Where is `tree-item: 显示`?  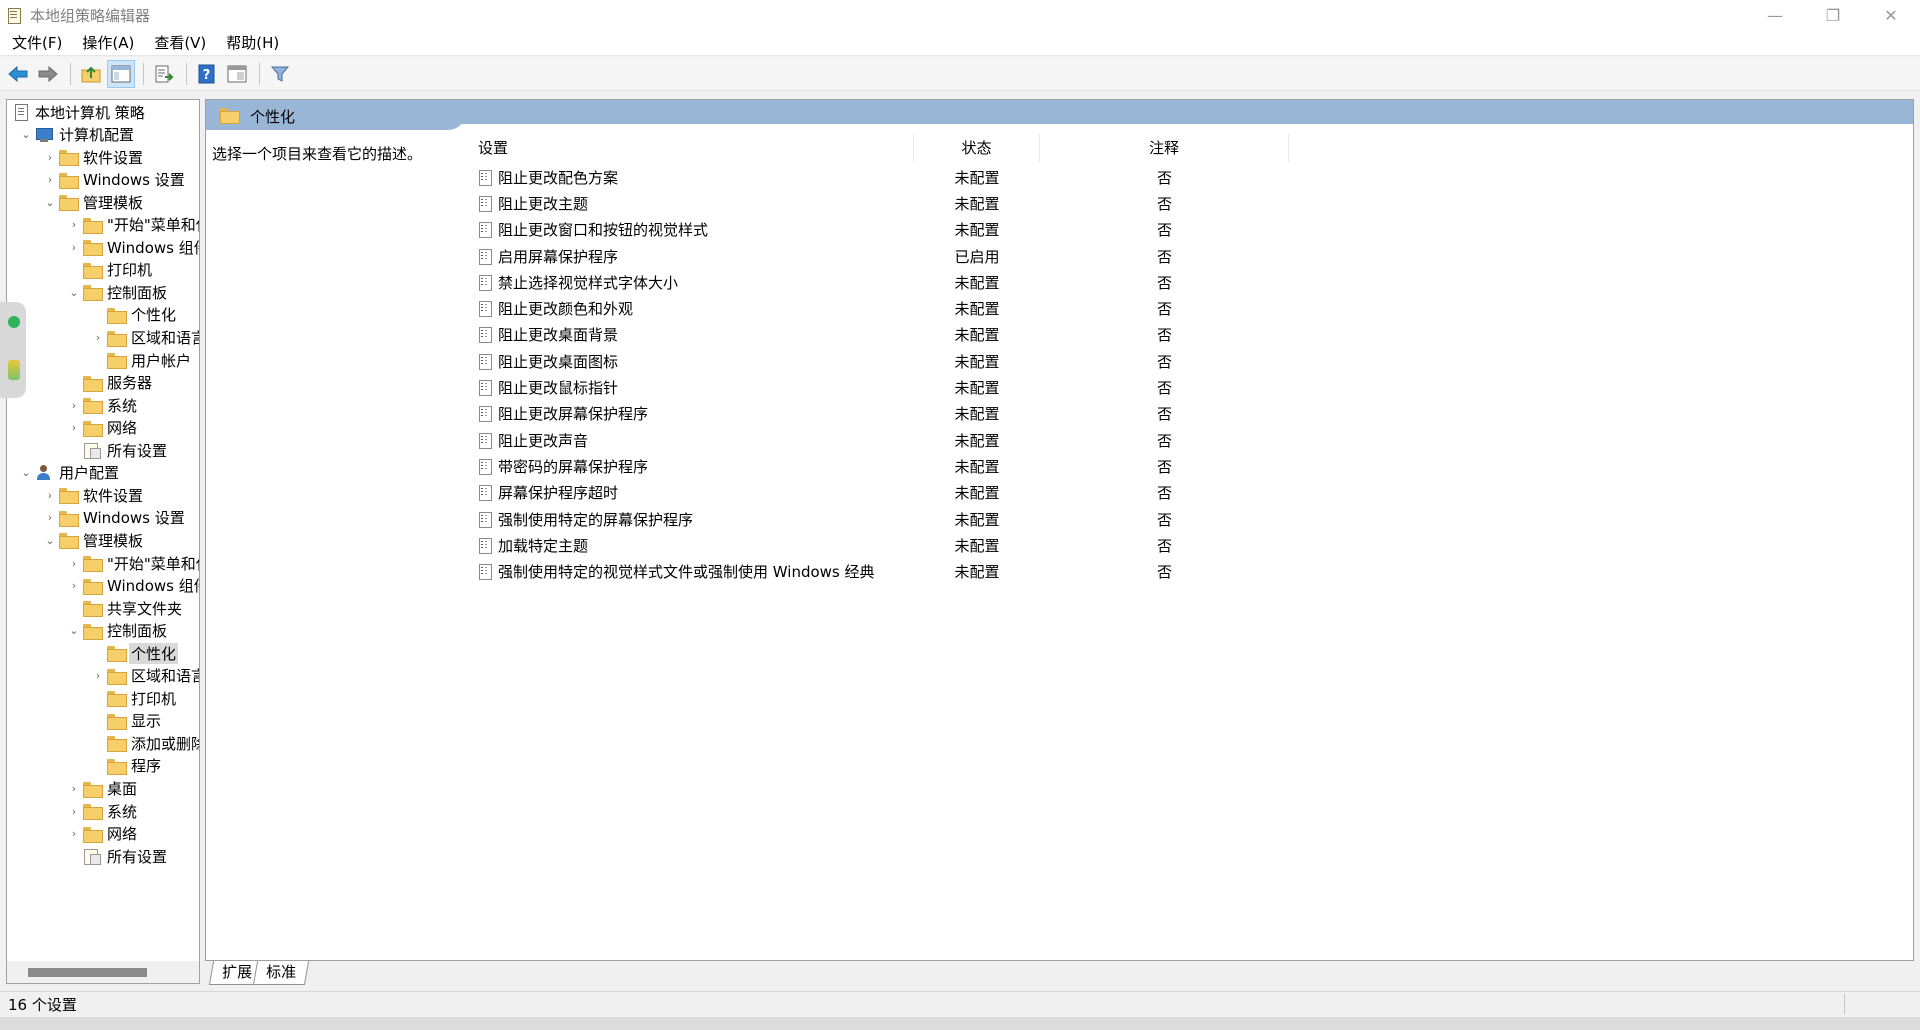 tree-item: 显示 is located at coordinates (127, 721).